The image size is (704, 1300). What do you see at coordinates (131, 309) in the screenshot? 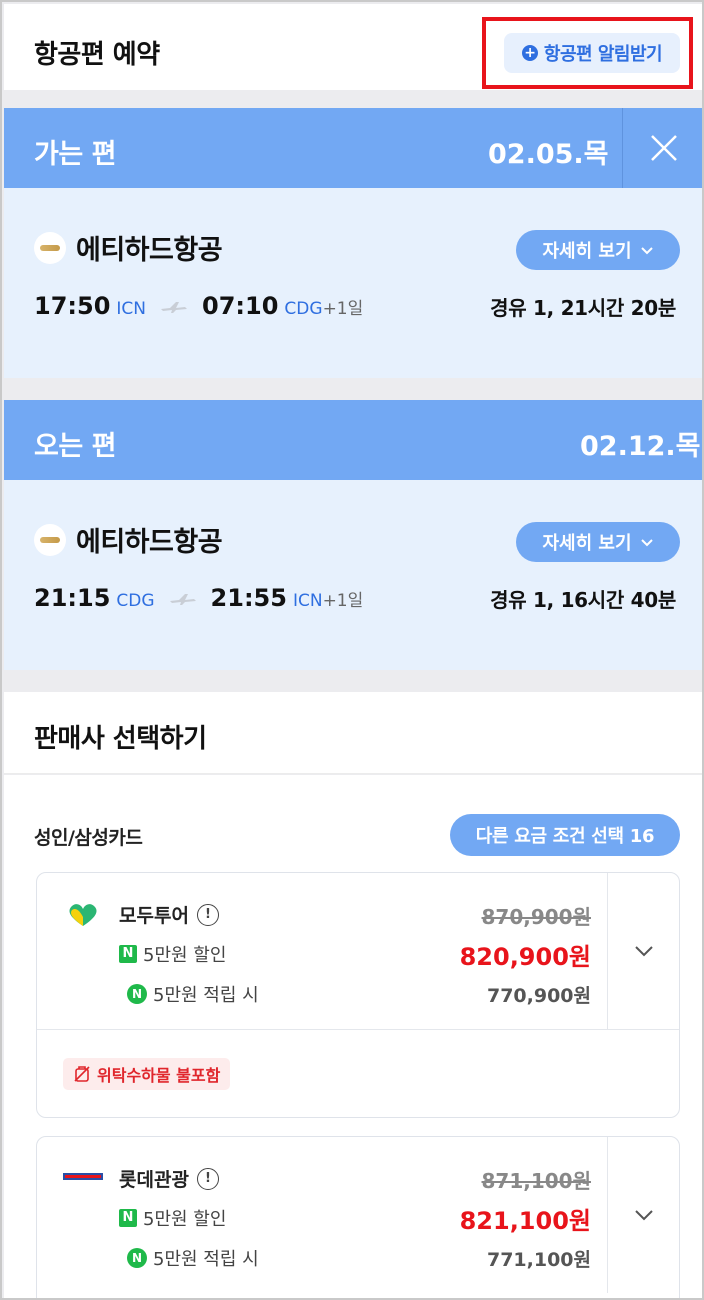
I see `outbound-depart-code: ICN` at bounding box center [131, 309].